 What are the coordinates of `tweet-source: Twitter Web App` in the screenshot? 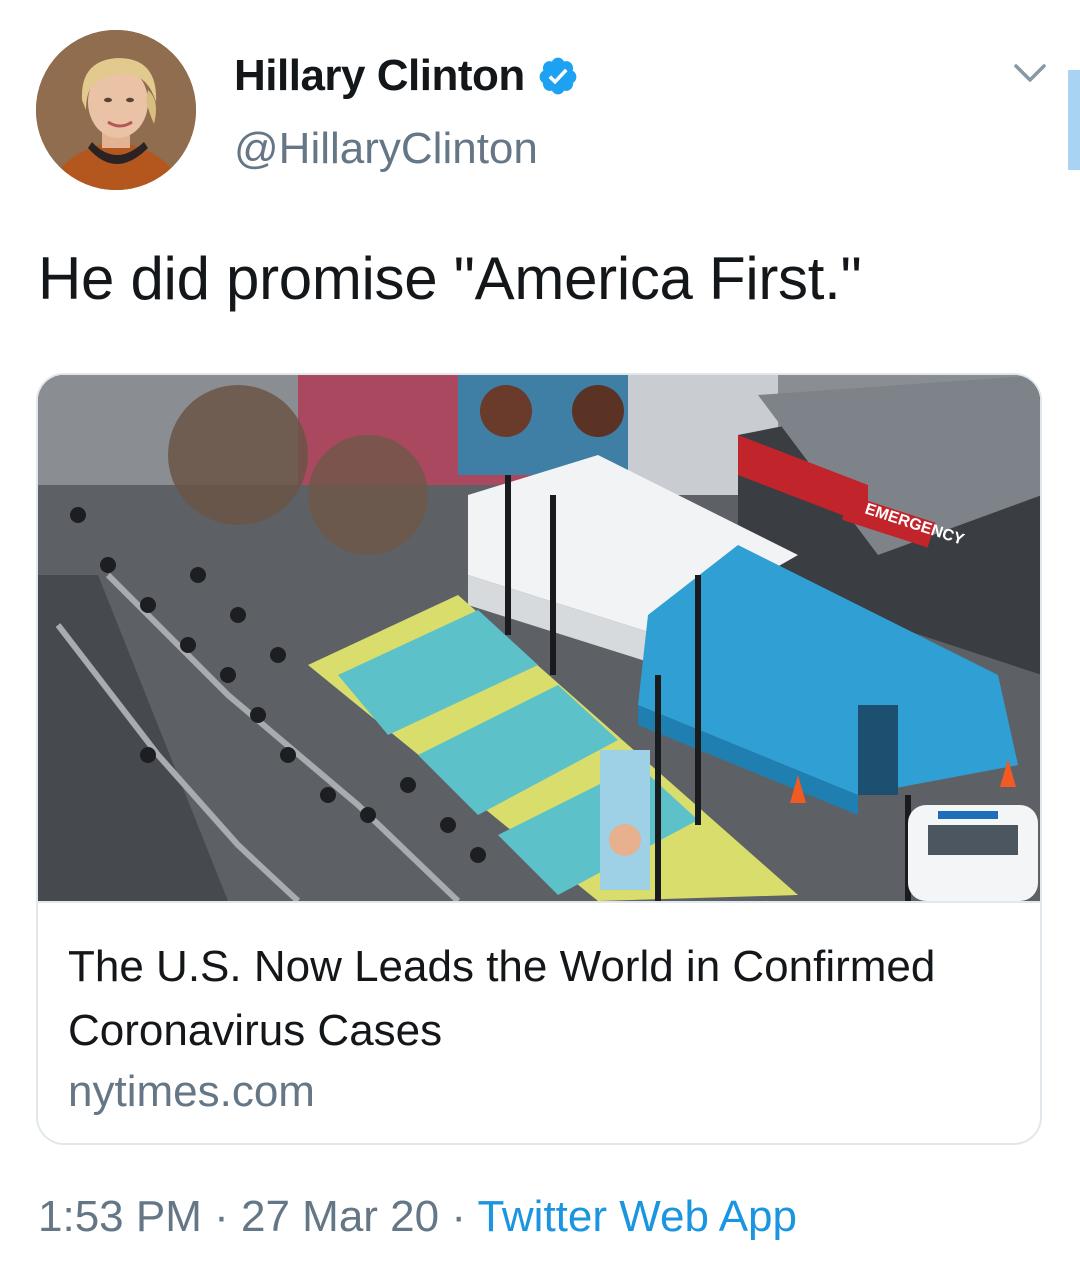 It's located at (637, 1216).